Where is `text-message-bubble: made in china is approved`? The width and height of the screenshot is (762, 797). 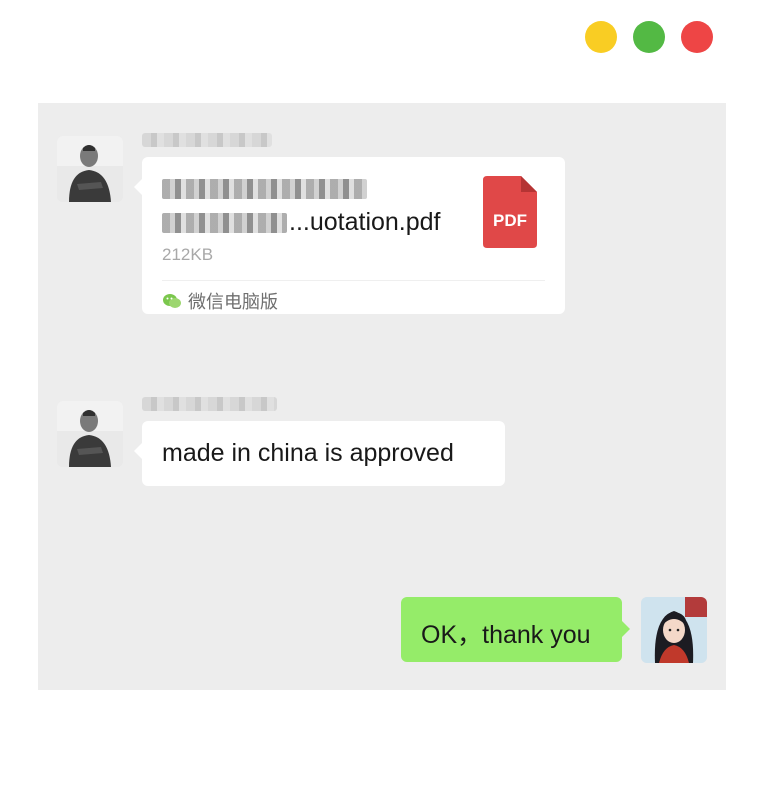
text-message-bubble: made in china is approved is located at coordinates (319, 453).